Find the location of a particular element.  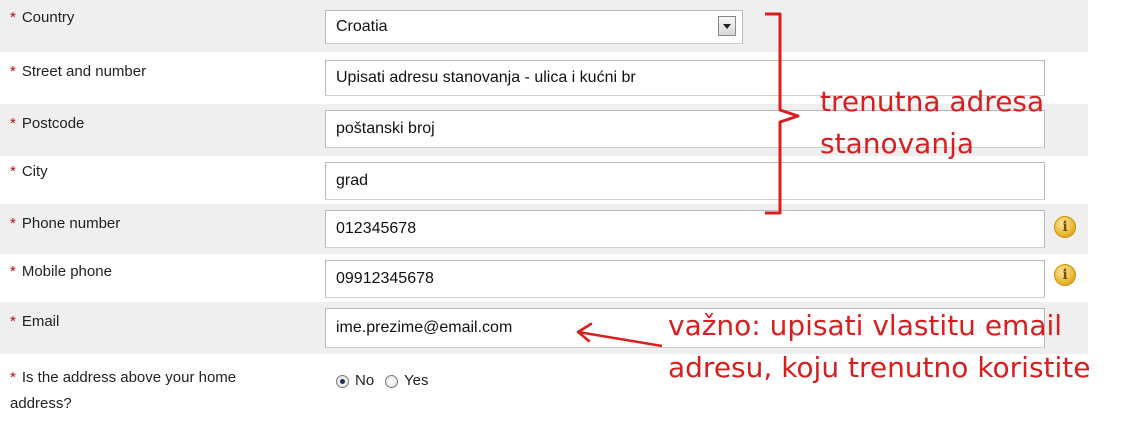

email-annotation-line1: važno: upisati vlastitu email is located at coordinates (865, 325).